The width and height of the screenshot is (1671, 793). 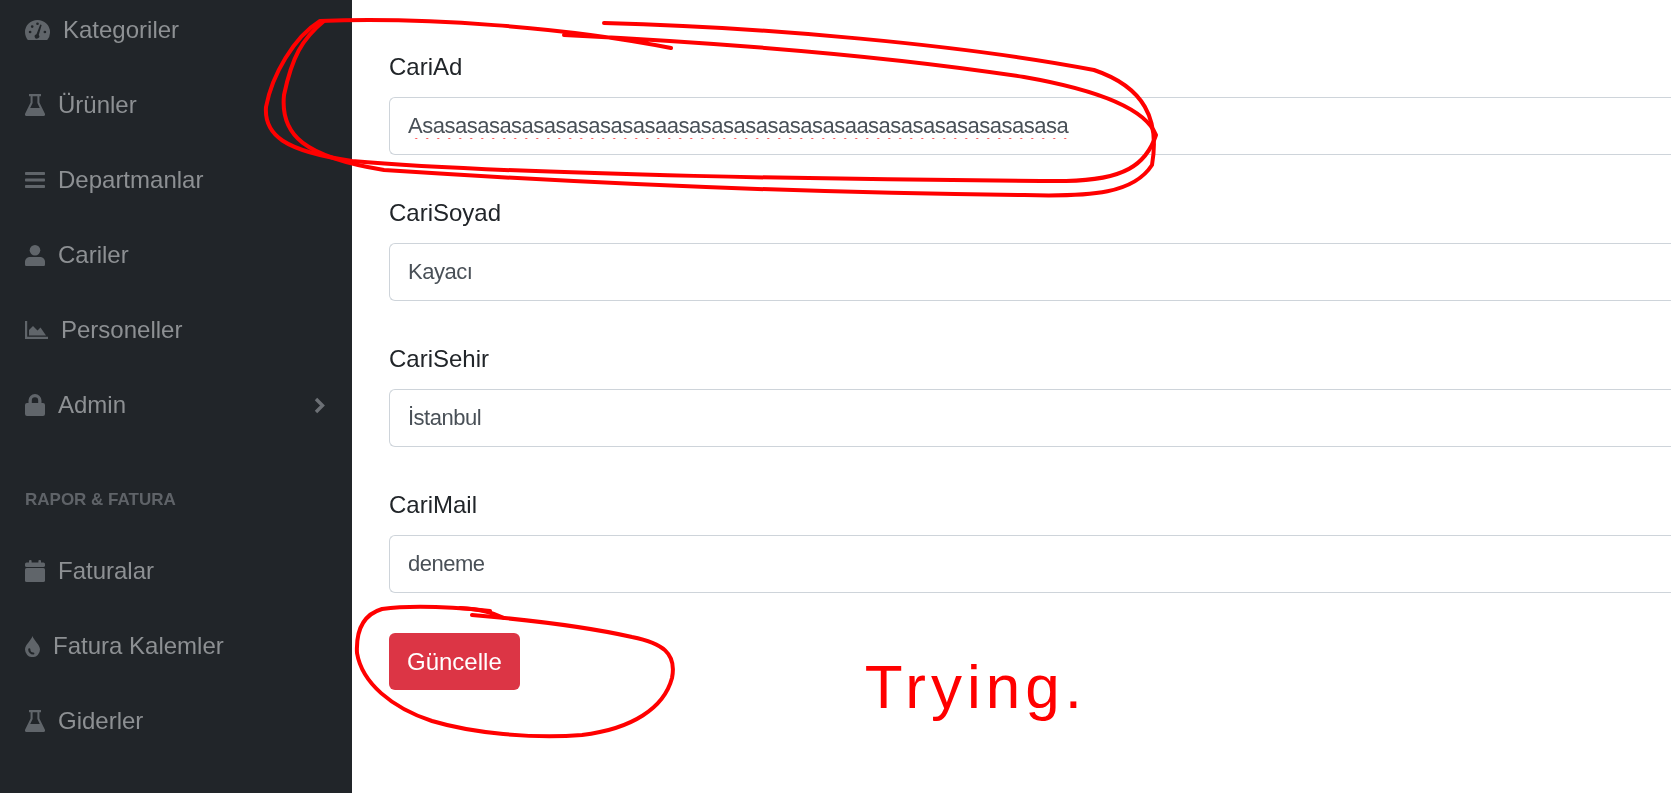 I want to click on field-label: CariSoyad, so click(x=446, y=213).